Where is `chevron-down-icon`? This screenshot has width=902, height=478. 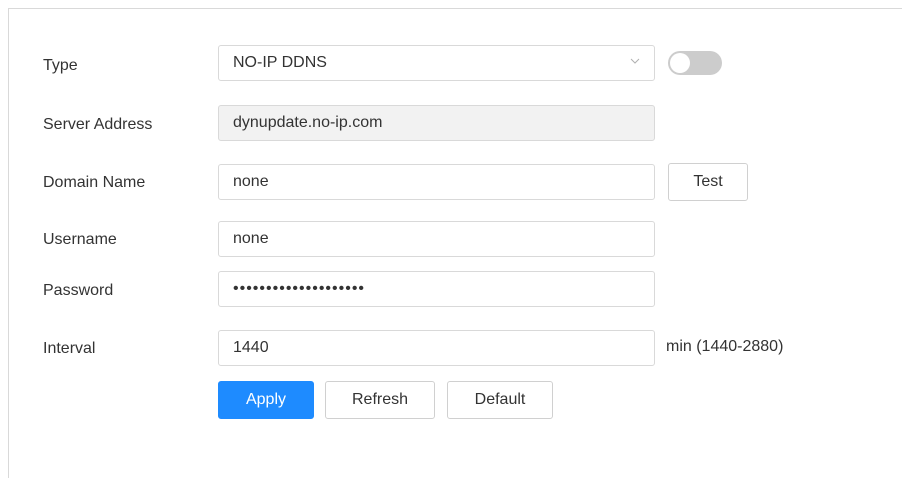 chevron-down-icon is located at coordinates (635, 61).